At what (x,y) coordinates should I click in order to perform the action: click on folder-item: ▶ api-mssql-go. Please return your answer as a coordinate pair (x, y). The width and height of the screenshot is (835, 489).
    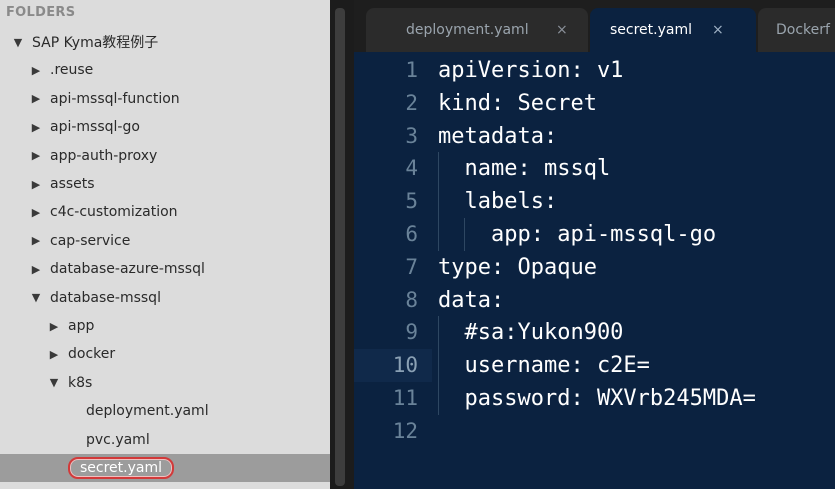
    Looking at the image, I should click on (165, 127).